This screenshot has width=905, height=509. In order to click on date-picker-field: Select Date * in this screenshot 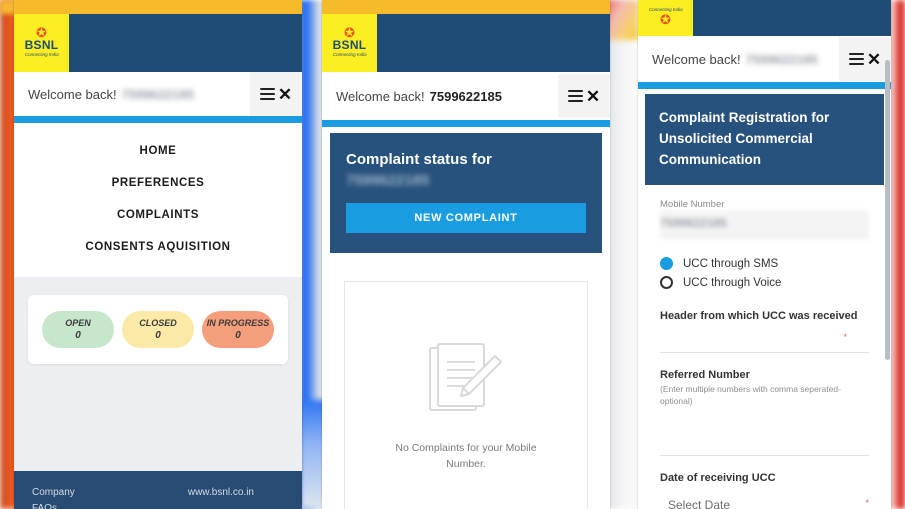, I will do `click(764, 496)`.